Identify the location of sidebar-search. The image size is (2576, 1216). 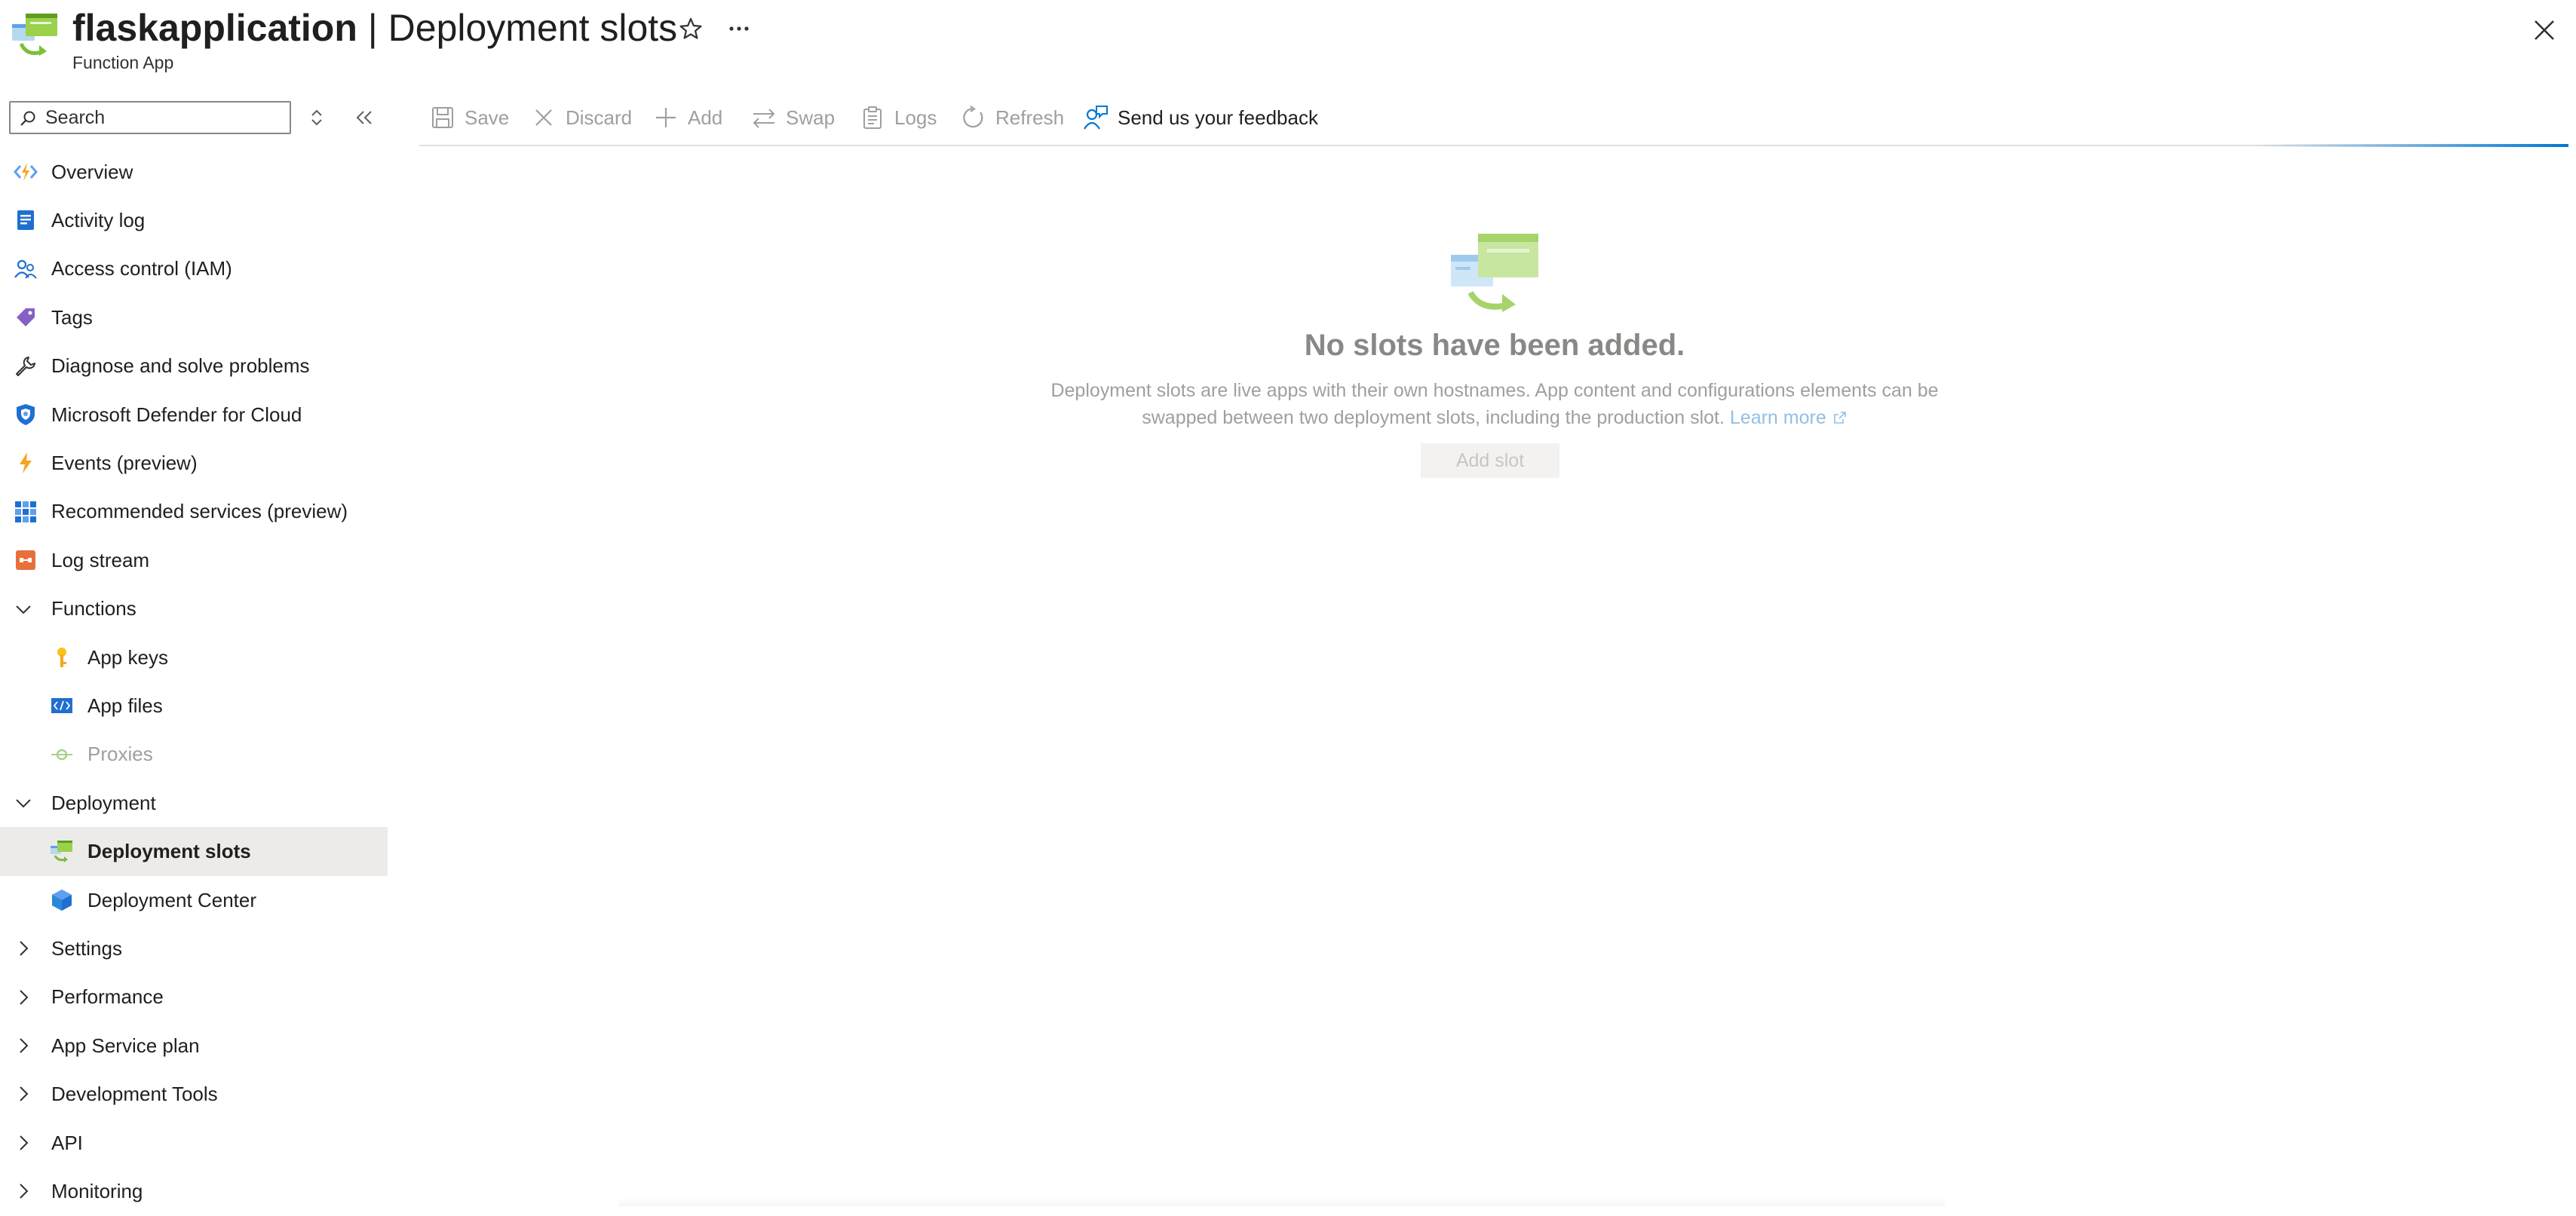
(150, 118).